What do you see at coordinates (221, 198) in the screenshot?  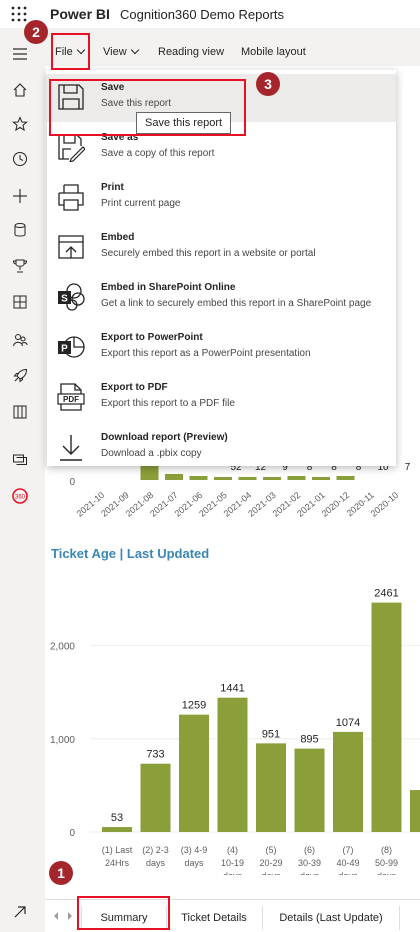 I see `menu-item-print: Print Print current page` at bounding box center [221, 198].